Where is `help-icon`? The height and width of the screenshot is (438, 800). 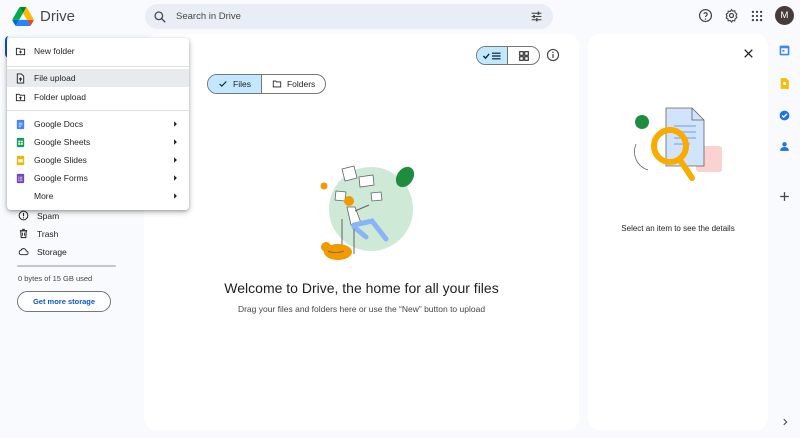
help-icon is located at coordinates (705, 16).